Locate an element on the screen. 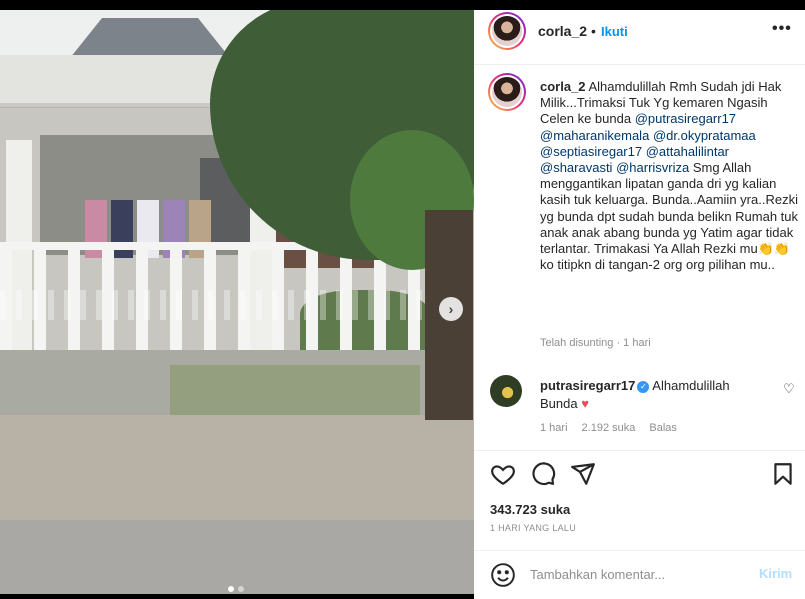 The image size is (805, 599). caption-meta: Telah disunting · 1 hari is located at coordinates (595, 343).